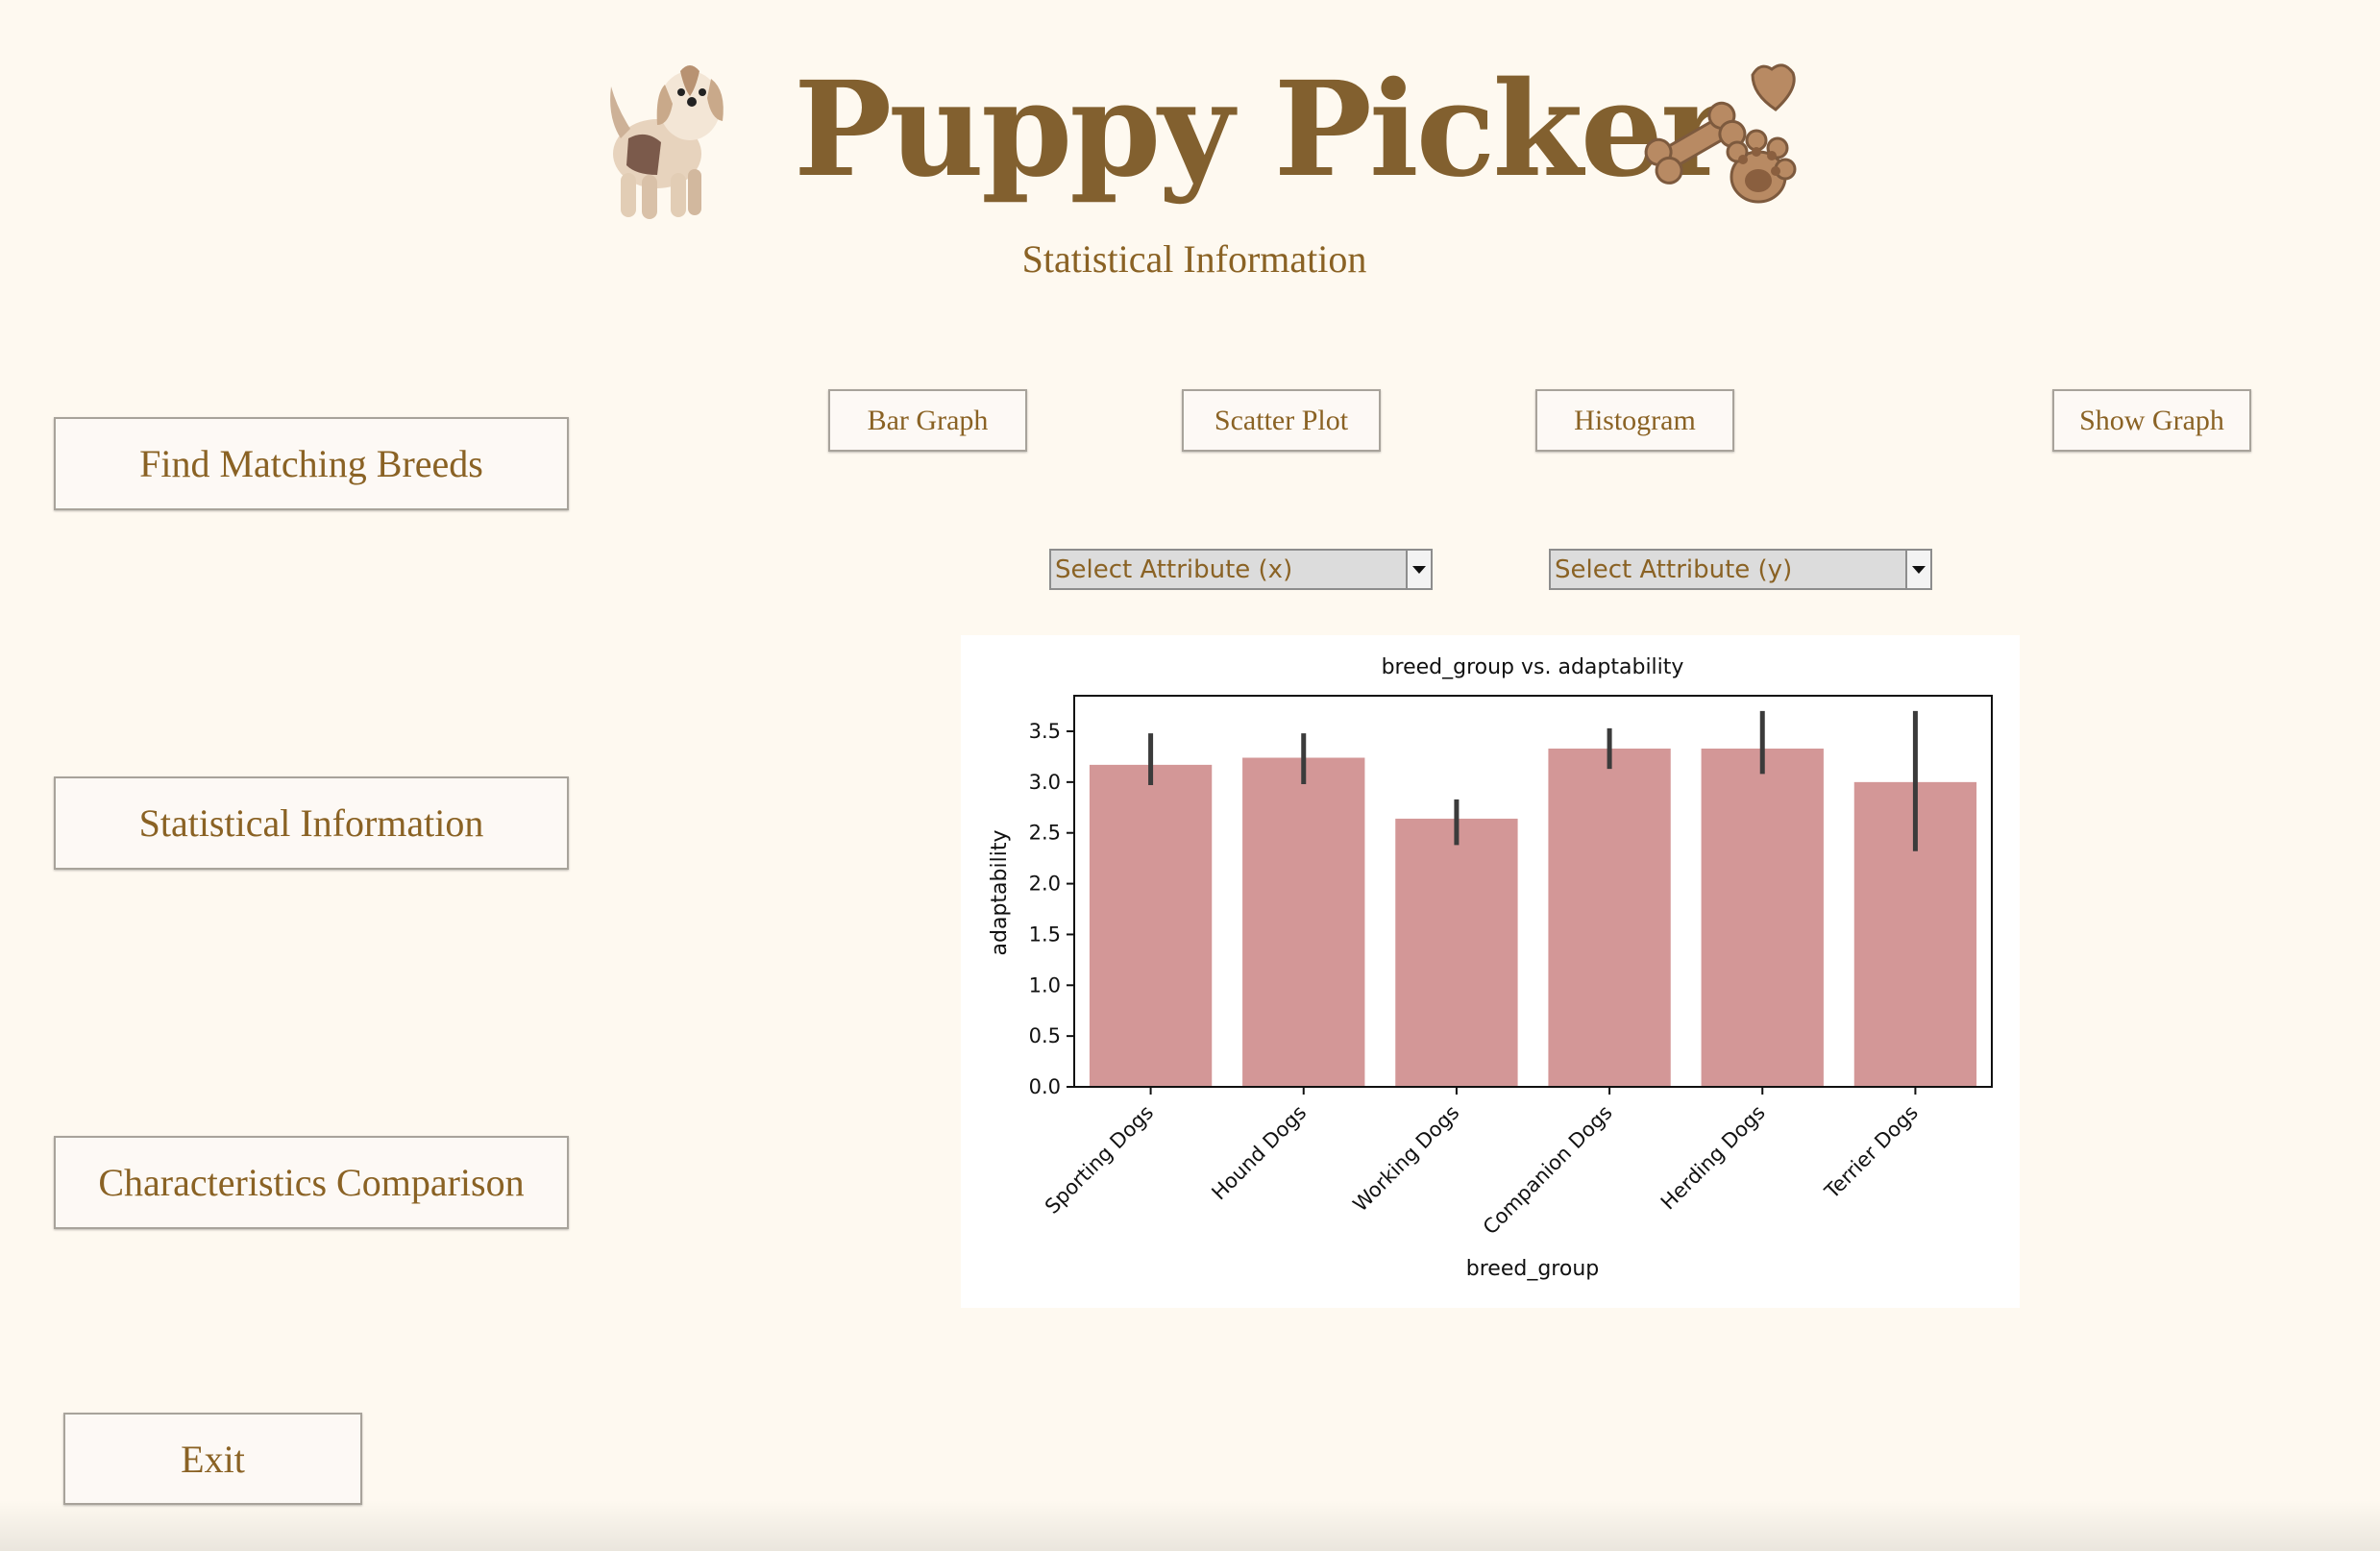 Image resolution: width=2380 pixels, height=1551 pixels. Describe the element at coordinates (1100, 1160) in the screenshot. I see `x-tick-label: Sporting Dogs` at that location.